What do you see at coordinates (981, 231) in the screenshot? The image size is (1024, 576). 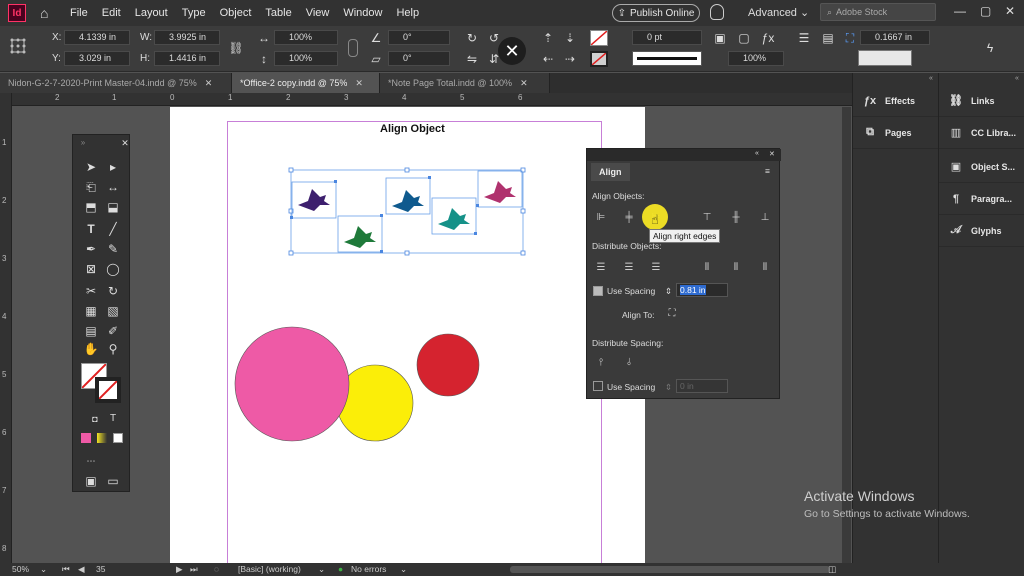 I see `panel-glyphs: 𝒜 Glyphs` at bounding box center [981, 231].